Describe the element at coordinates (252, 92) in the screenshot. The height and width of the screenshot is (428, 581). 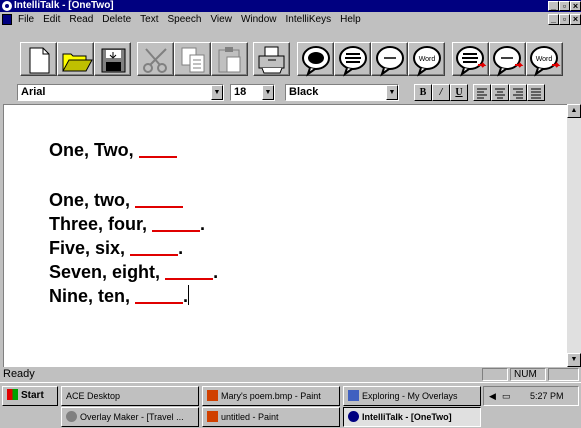
I see `size-select: 18 ▼` at that location.